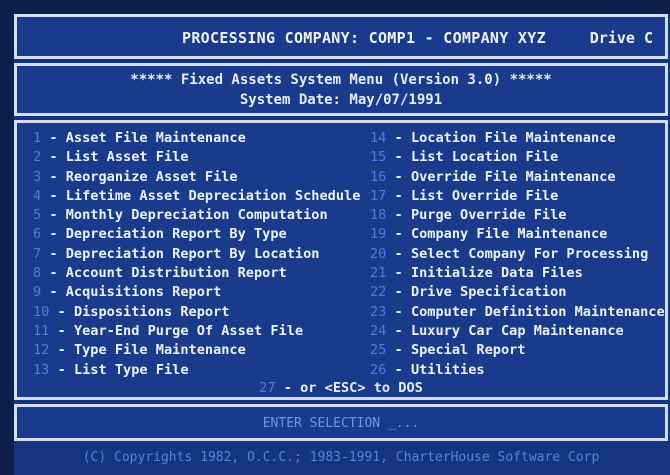 Image resolution: width=670 pixels, height=475 pixels. What do you see at coordinates (517, 273) in the screenshot?
I see `menu-item-21: 21 - Initialize Data Files` at bounding box center [517, 273].